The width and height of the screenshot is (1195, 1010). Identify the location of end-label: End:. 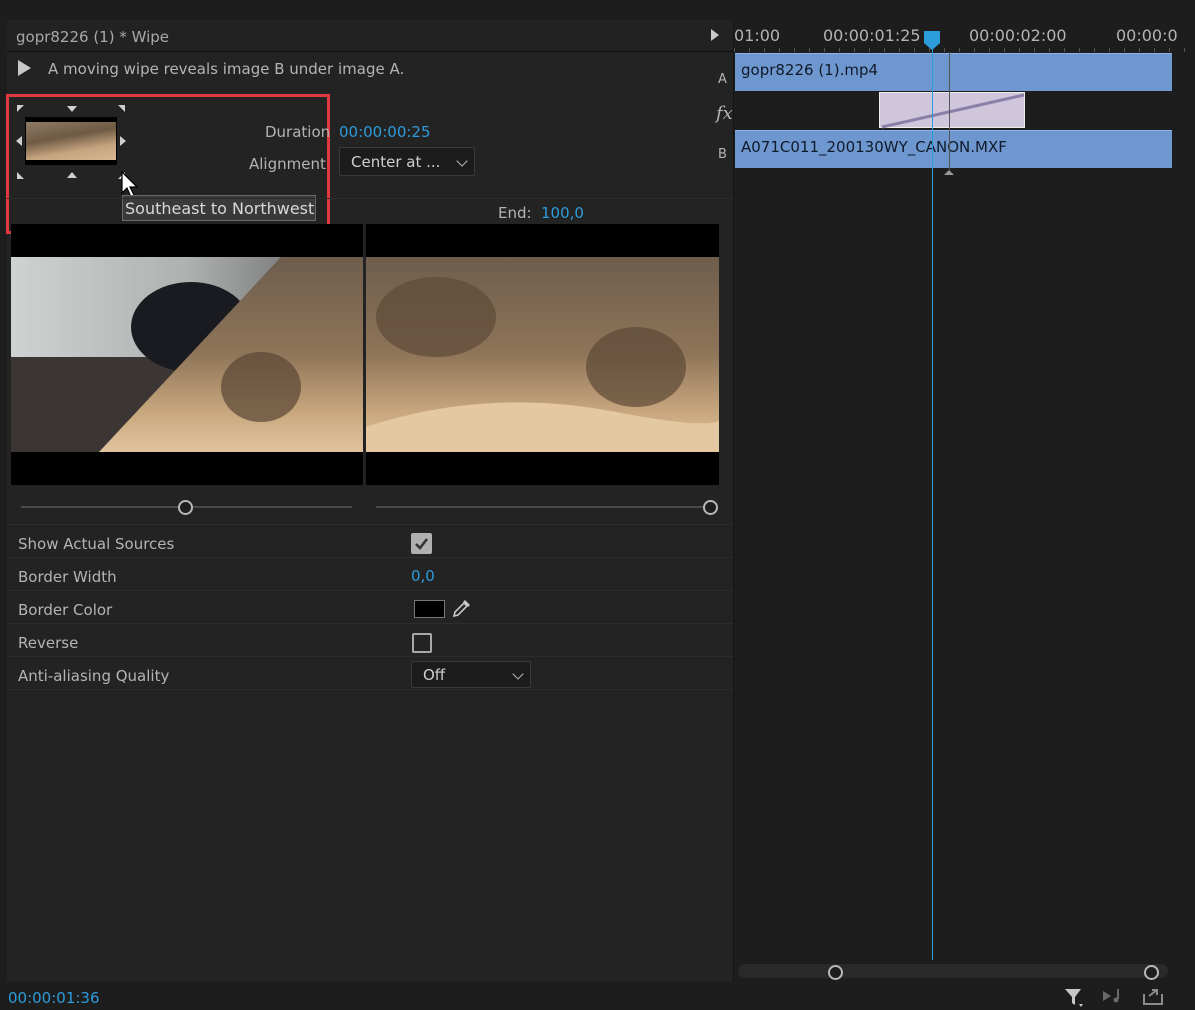
(515, 213).